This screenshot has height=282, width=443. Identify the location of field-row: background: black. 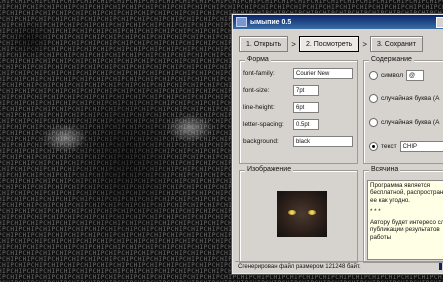
(298, 141).